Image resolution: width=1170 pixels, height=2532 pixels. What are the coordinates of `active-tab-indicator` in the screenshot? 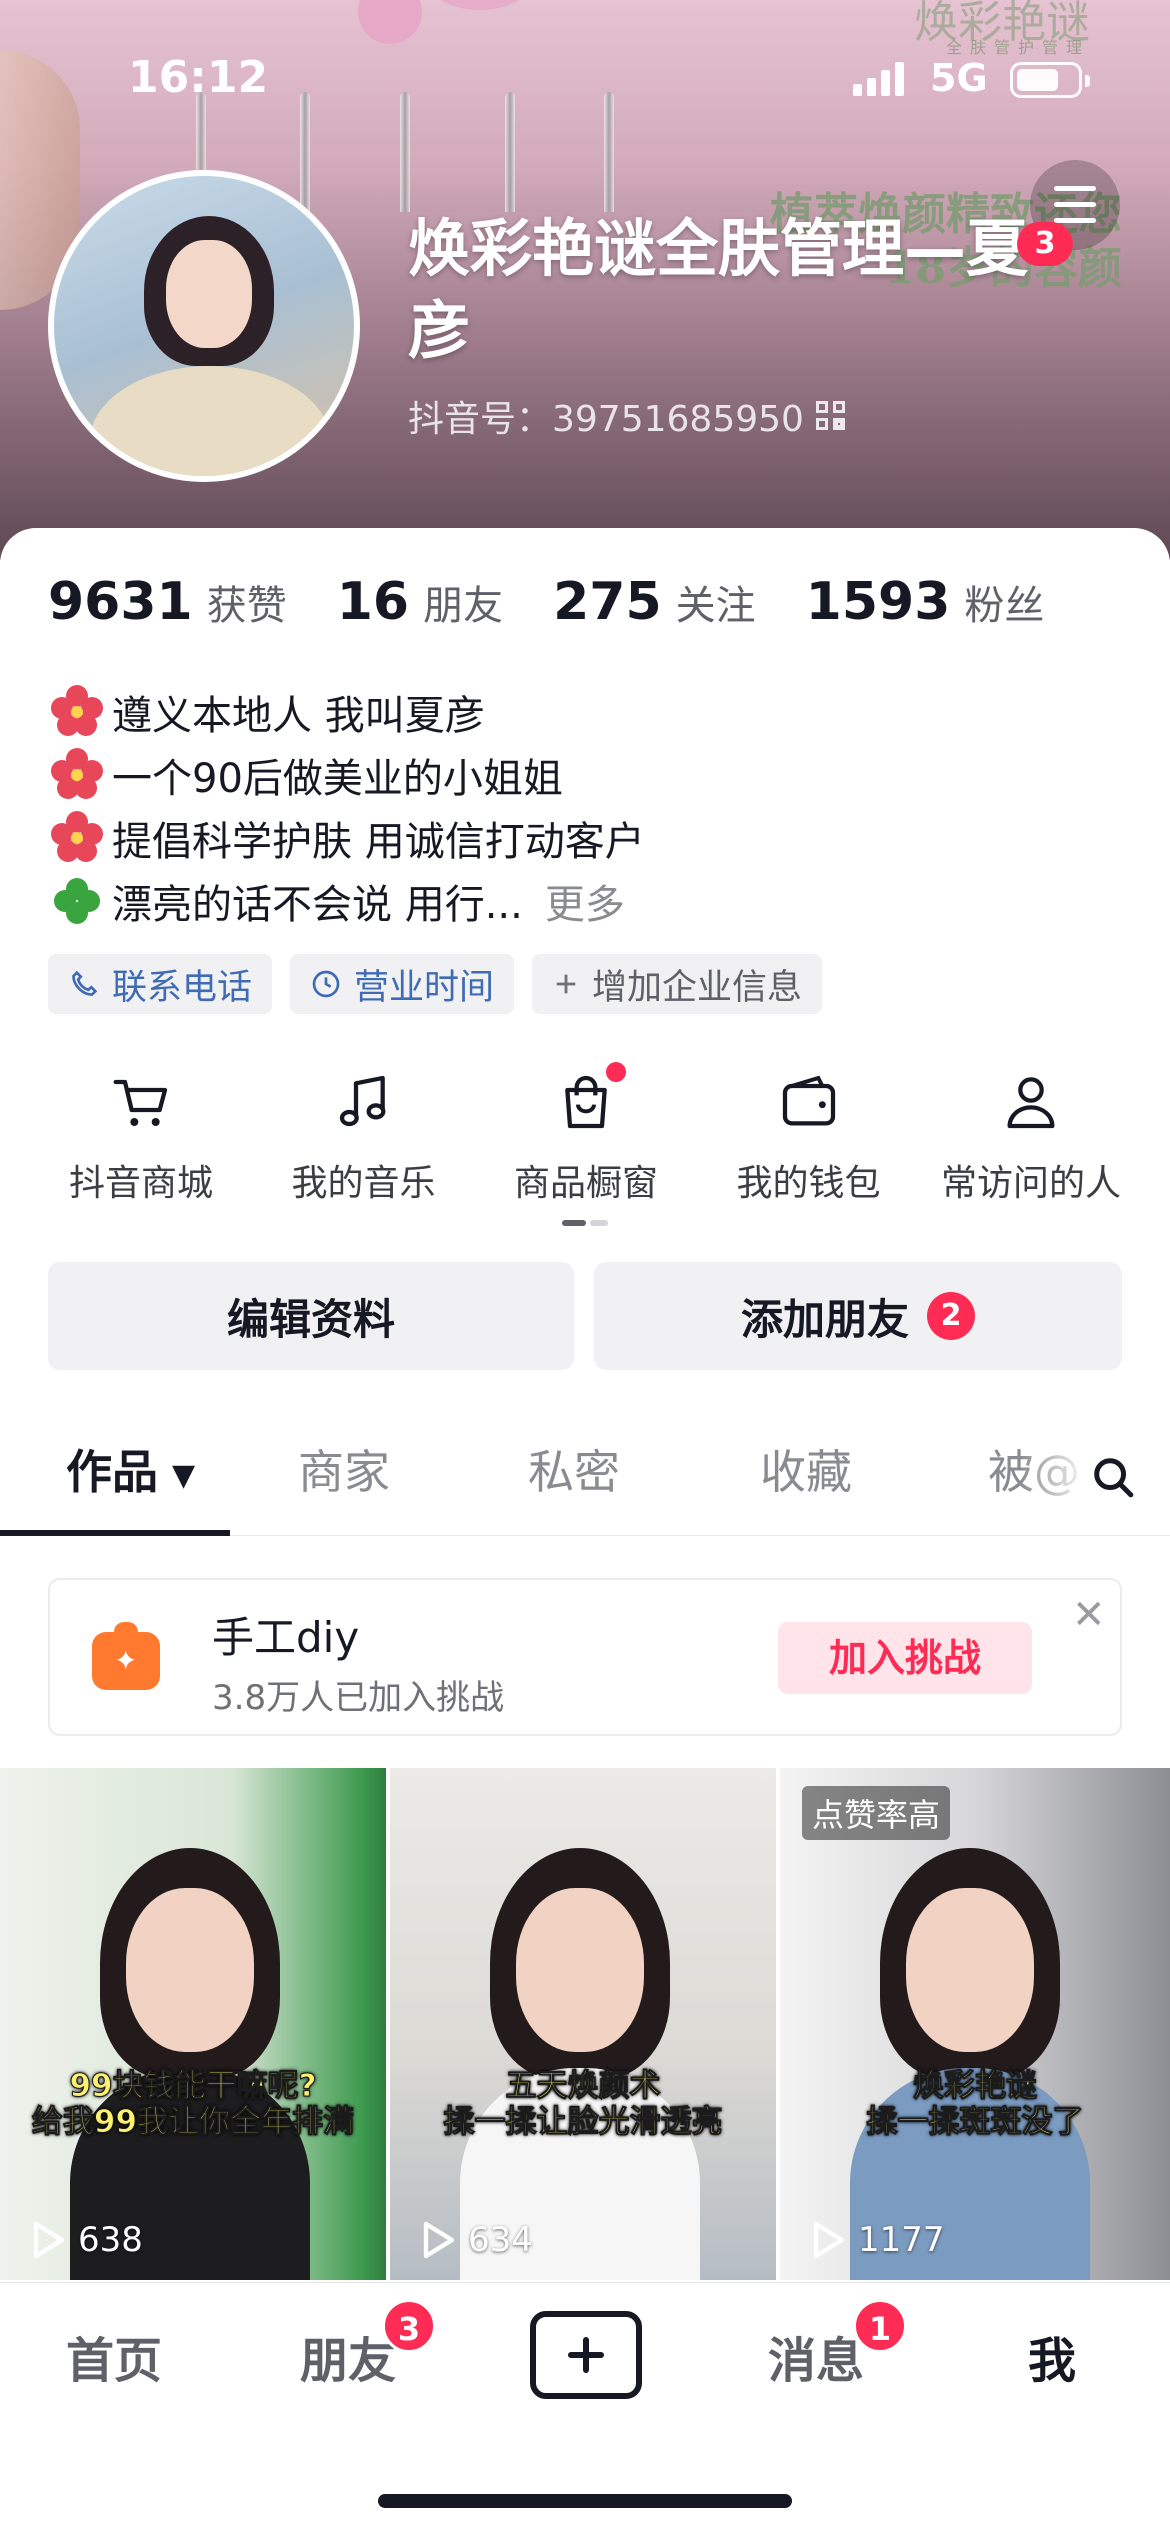 It's located at (115, 1533).